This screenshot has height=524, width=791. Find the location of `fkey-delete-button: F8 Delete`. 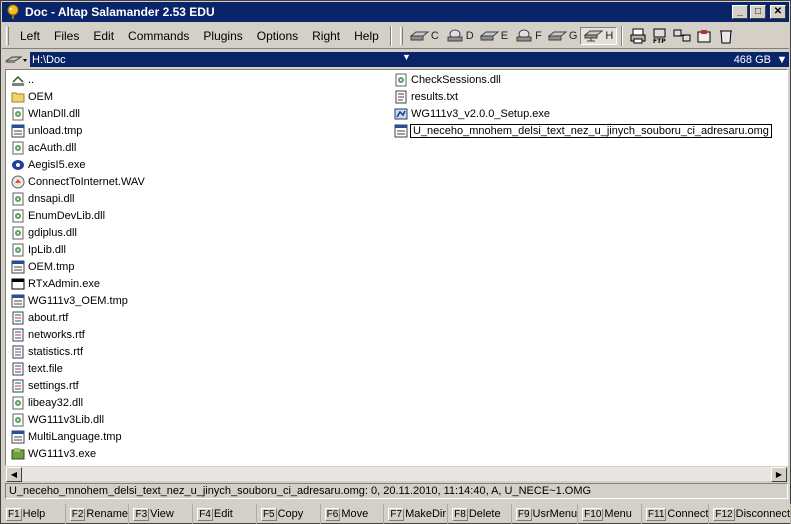

fkey-delete-button: F8 Delete is located at coordinates (480, 514).